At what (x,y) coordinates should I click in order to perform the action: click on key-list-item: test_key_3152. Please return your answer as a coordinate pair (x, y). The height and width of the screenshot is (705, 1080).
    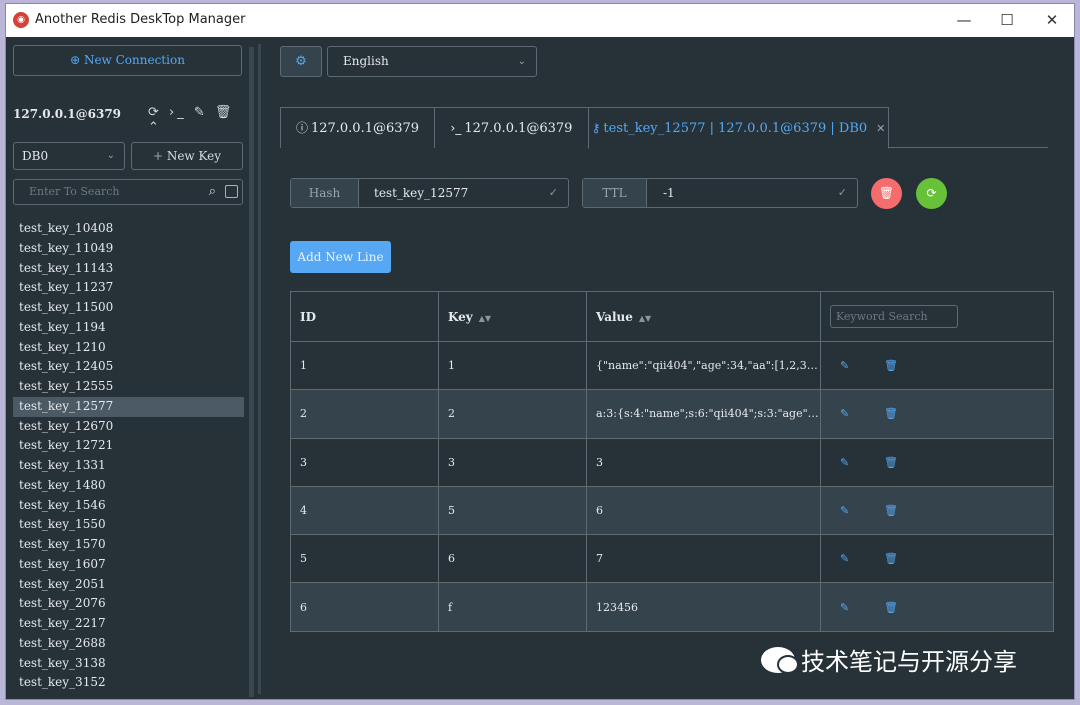
    Looking at the image, I should click on (128, 683).